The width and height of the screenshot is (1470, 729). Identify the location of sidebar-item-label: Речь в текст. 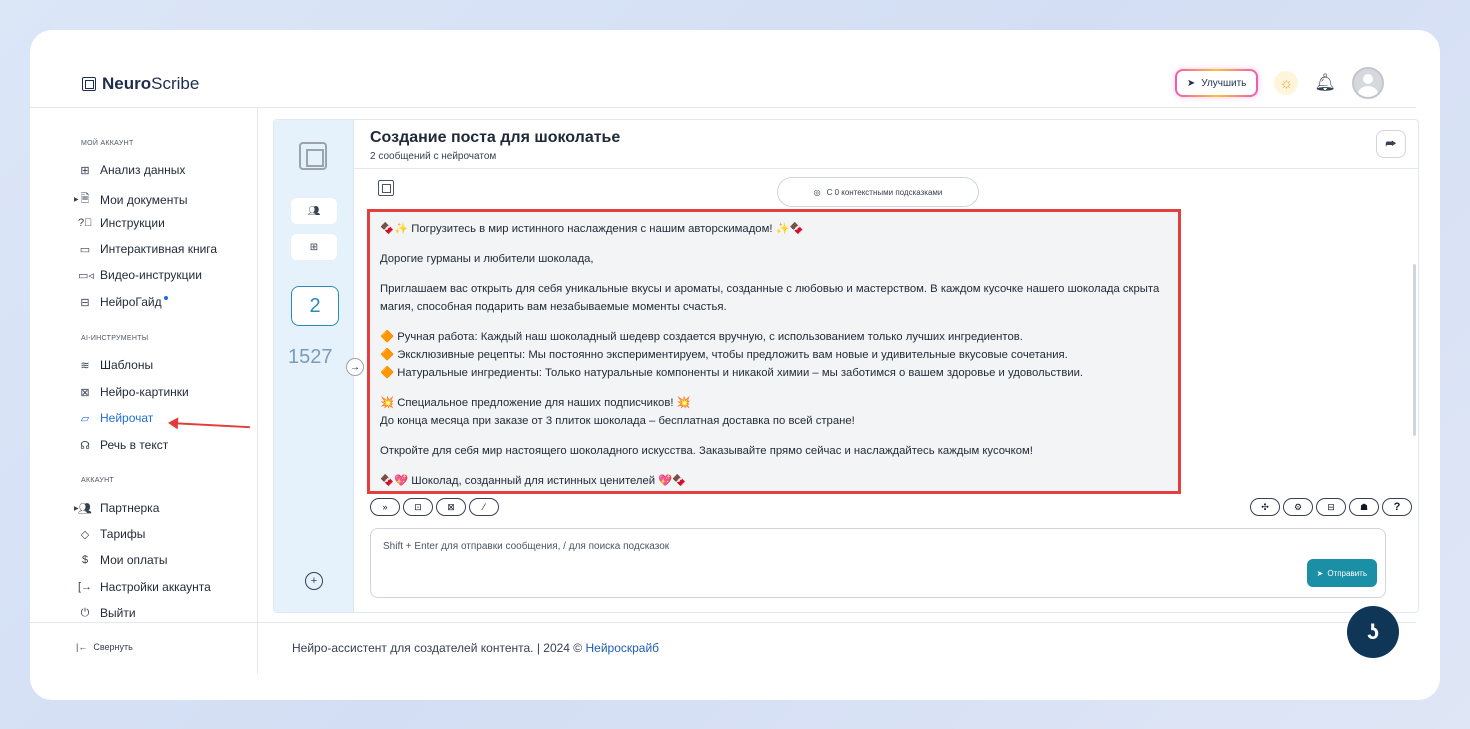
(134, 445).